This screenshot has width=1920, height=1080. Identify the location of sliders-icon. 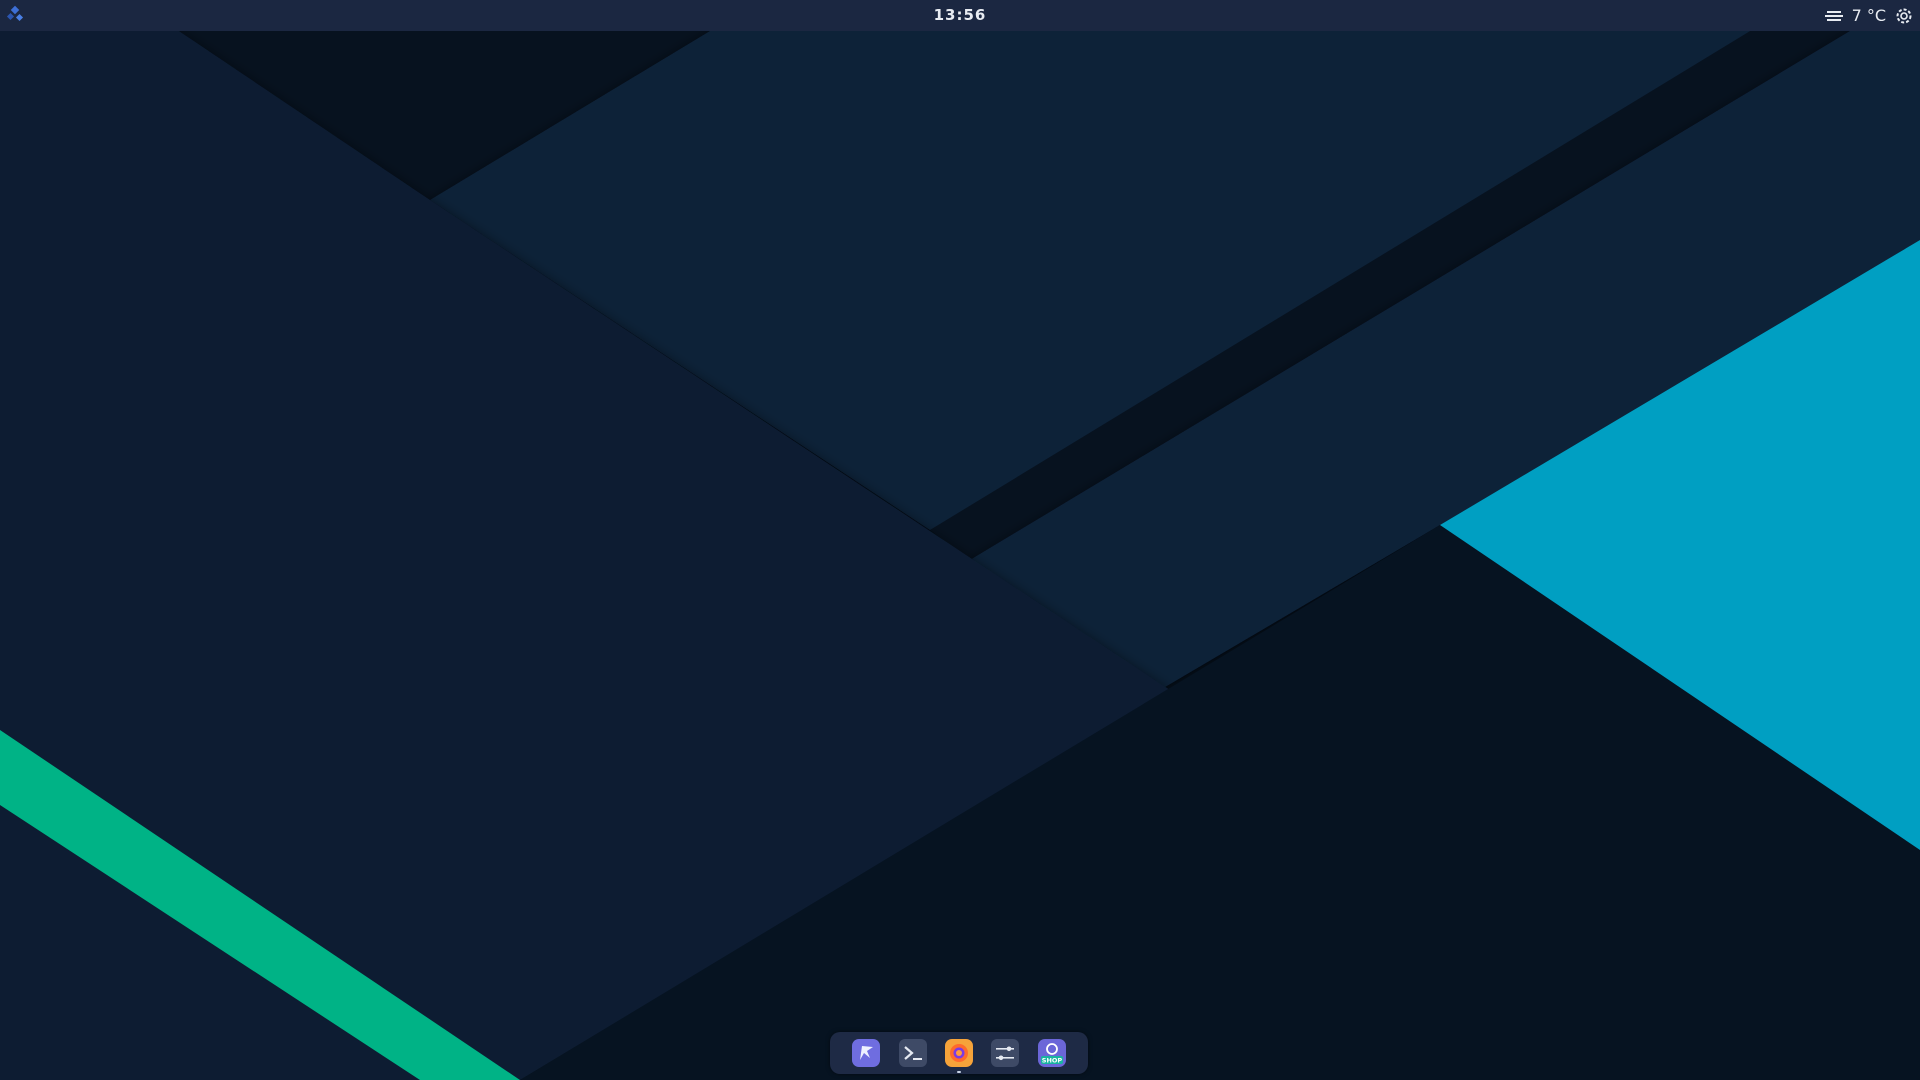
(1005, 1053).